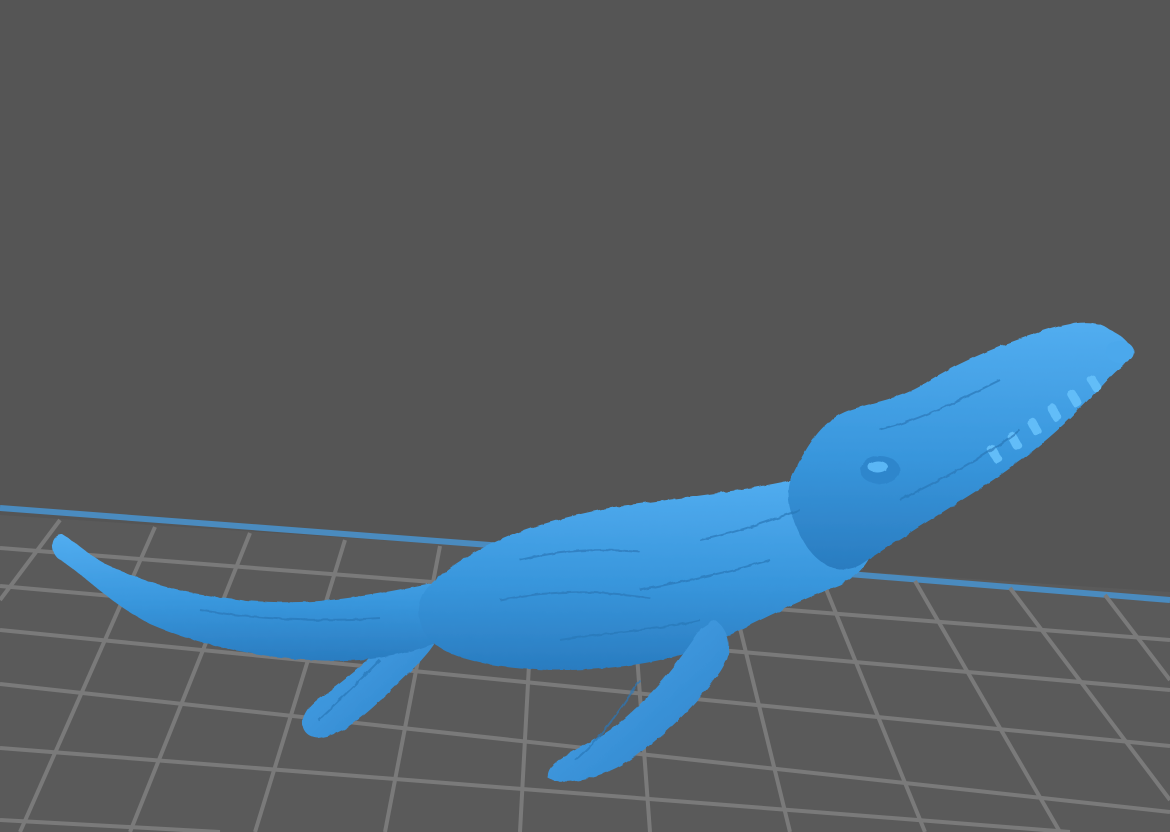 The image size is (1170, 832). What do you see at coordinates (960, 446) in the screenshot?
I see `head` at bounding box center [960, 446].